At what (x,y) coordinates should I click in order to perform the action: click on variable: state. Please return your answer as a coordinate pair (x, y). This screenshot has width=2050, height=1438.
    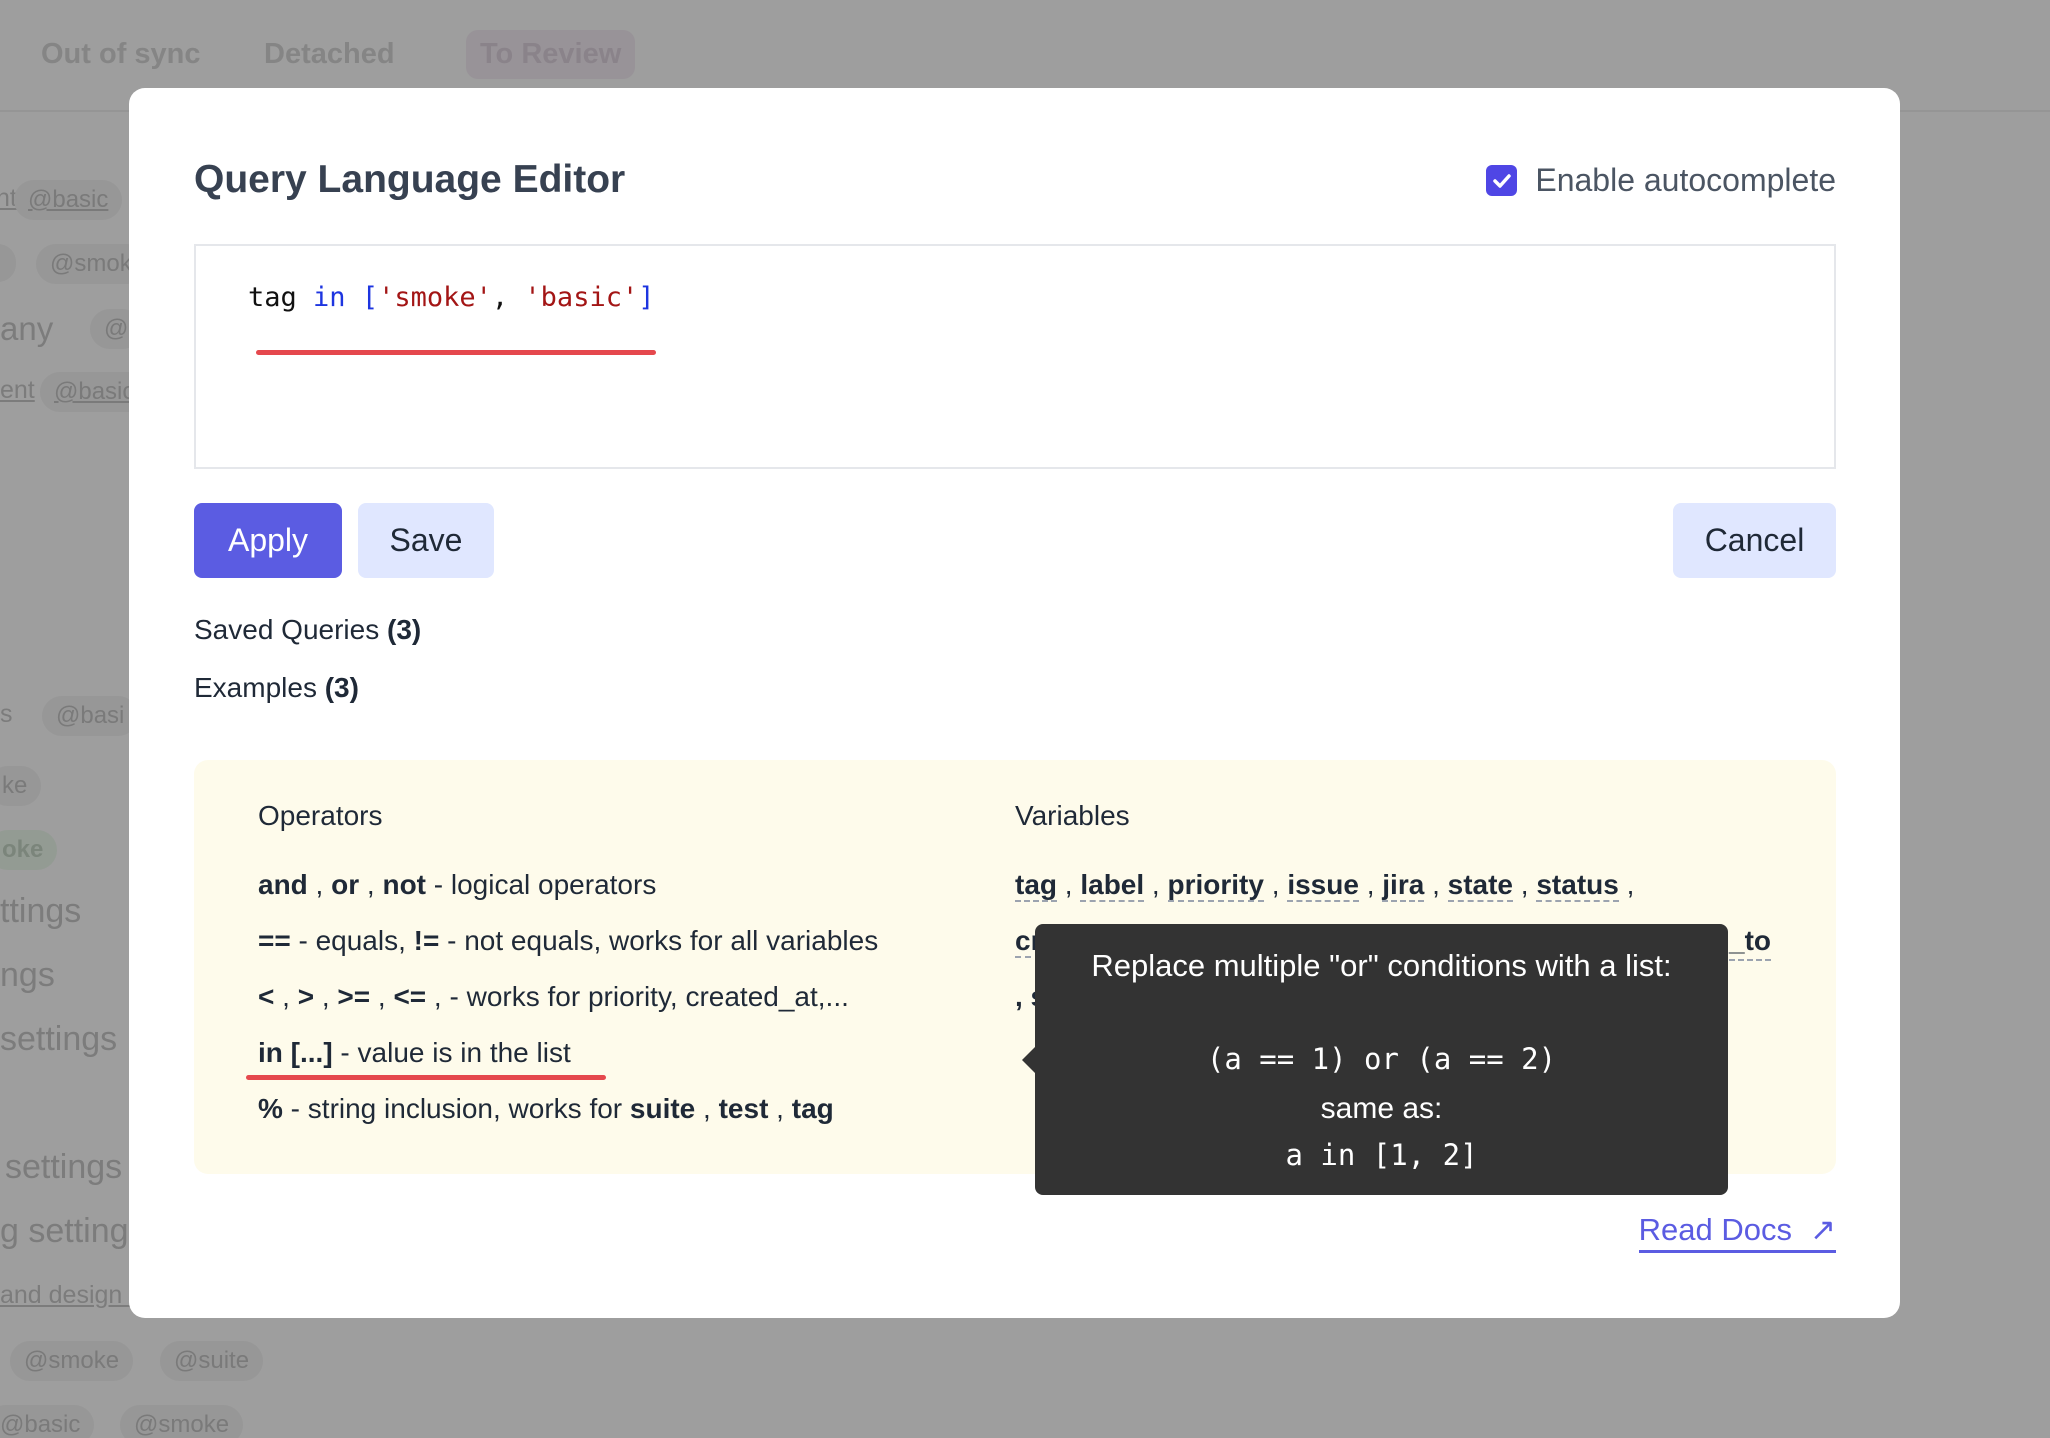
    Looking at the image, I should click on (1480, 885).